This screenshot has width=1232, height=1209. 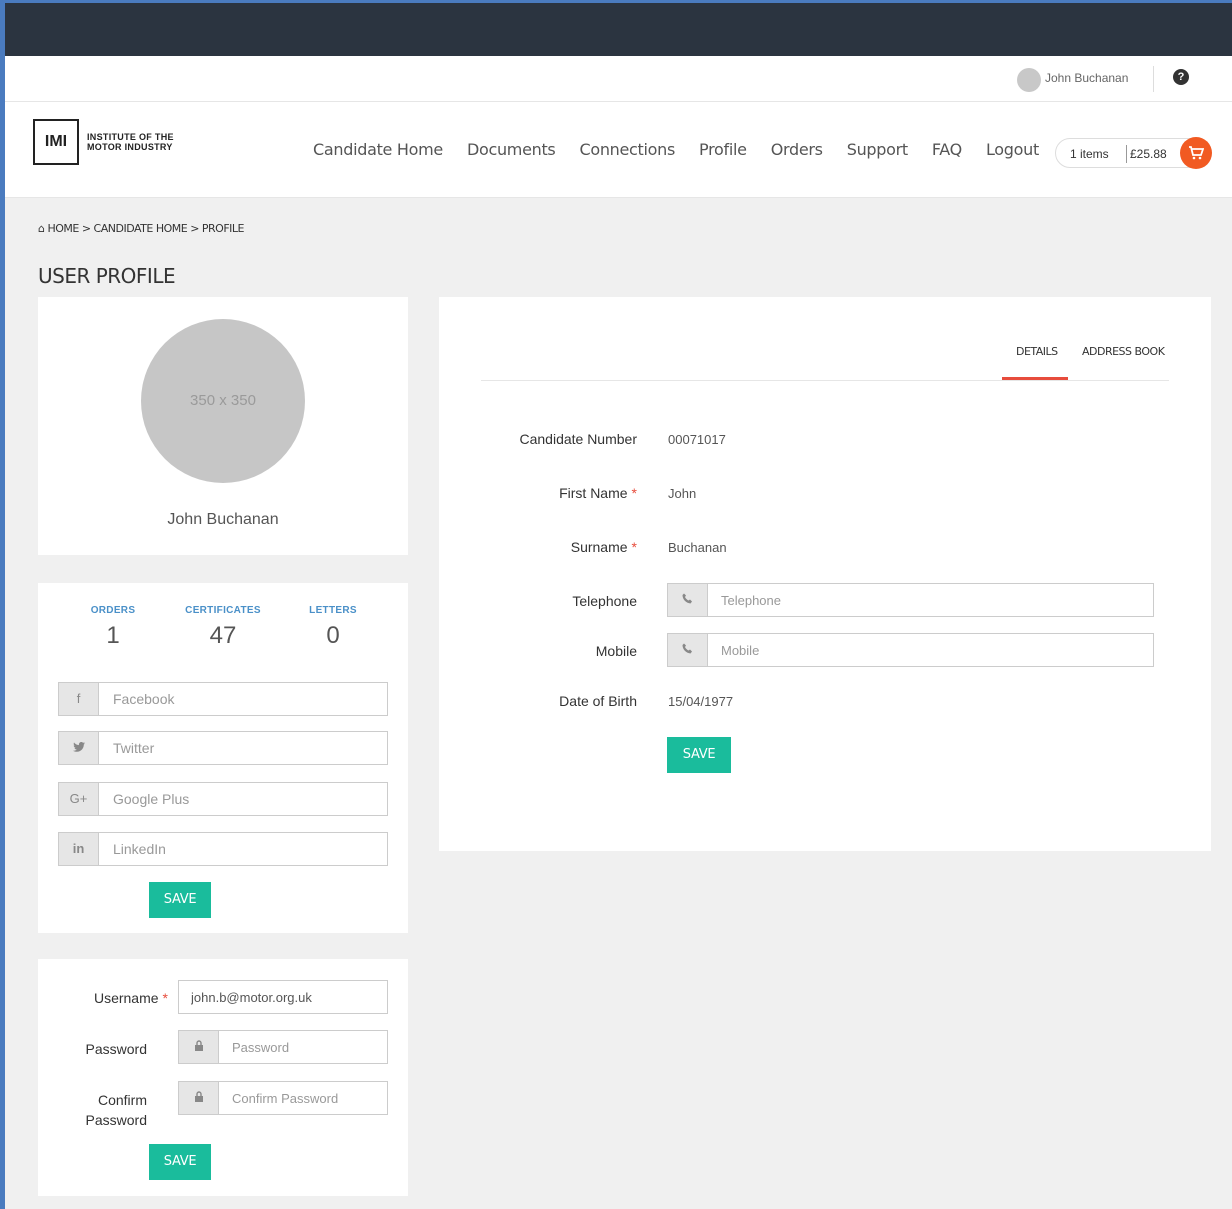 What do you see at coordinates (223, 1077) in the screenshot?
I see `account-card: Username* Password Confirm Password SAVE` at bounding box center [223, 1077].